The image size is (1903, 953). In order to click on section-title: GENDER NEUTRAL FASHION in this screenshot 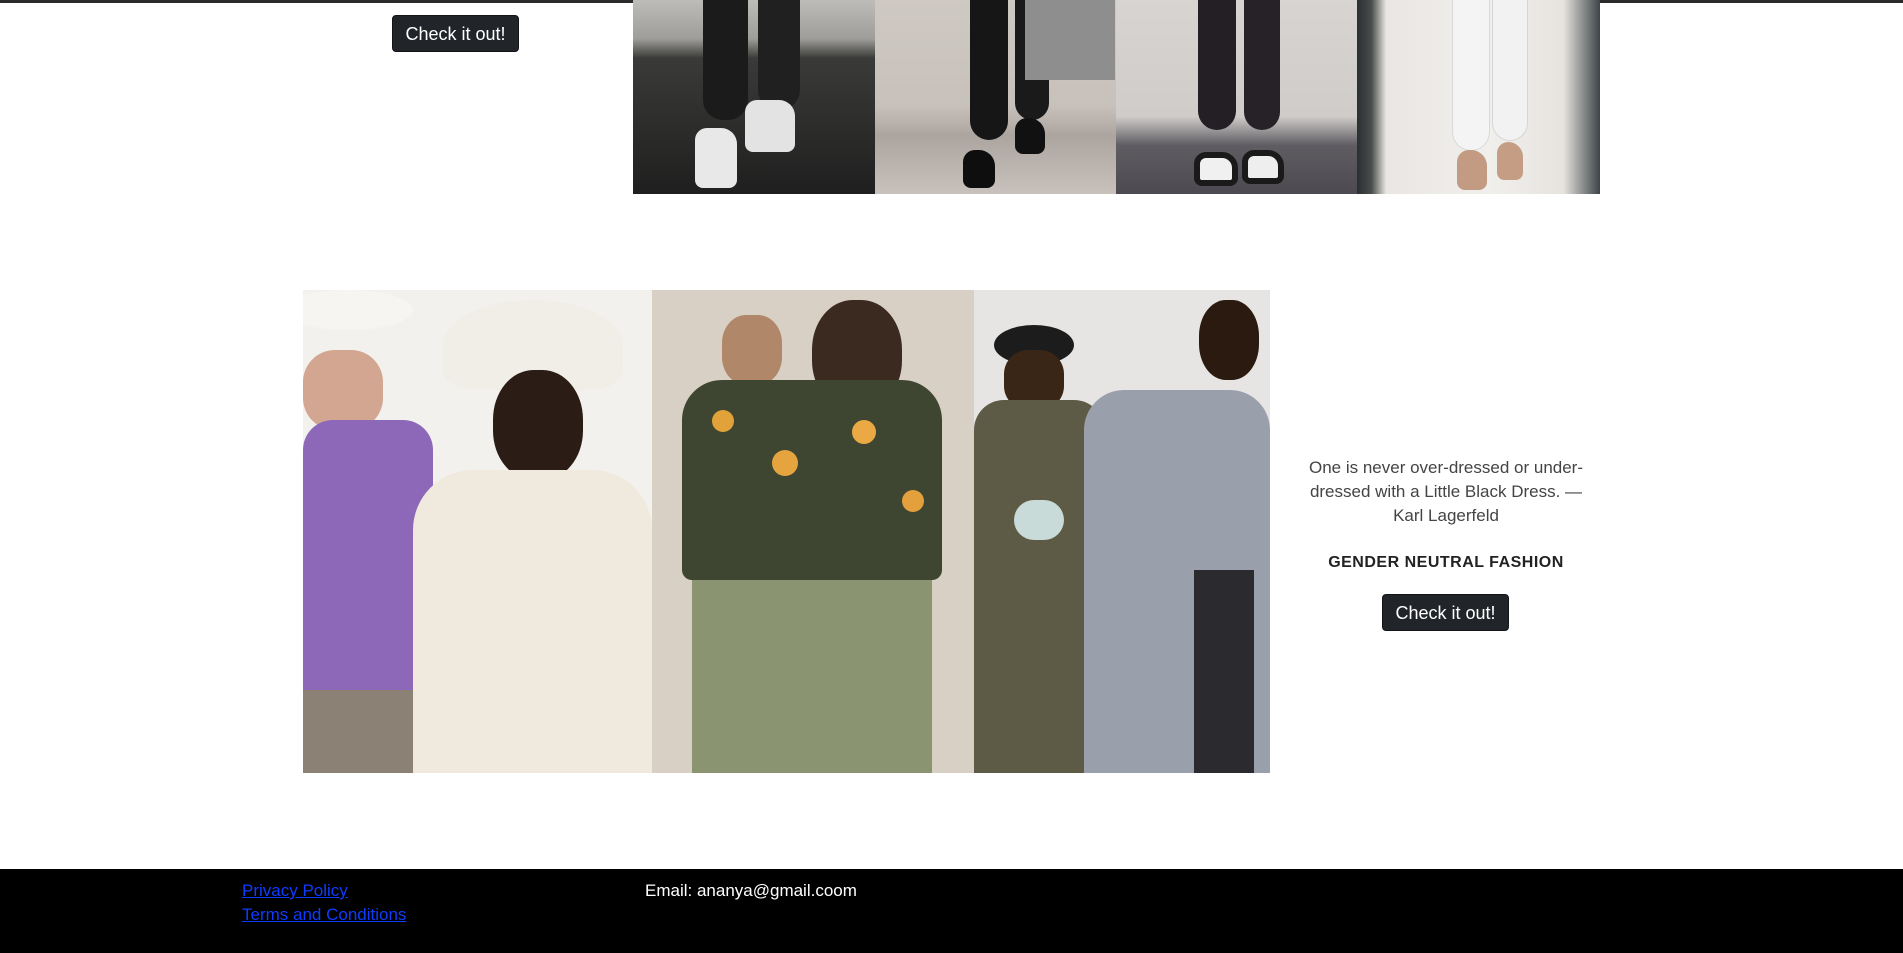, I will do `click(1446, 562)`.